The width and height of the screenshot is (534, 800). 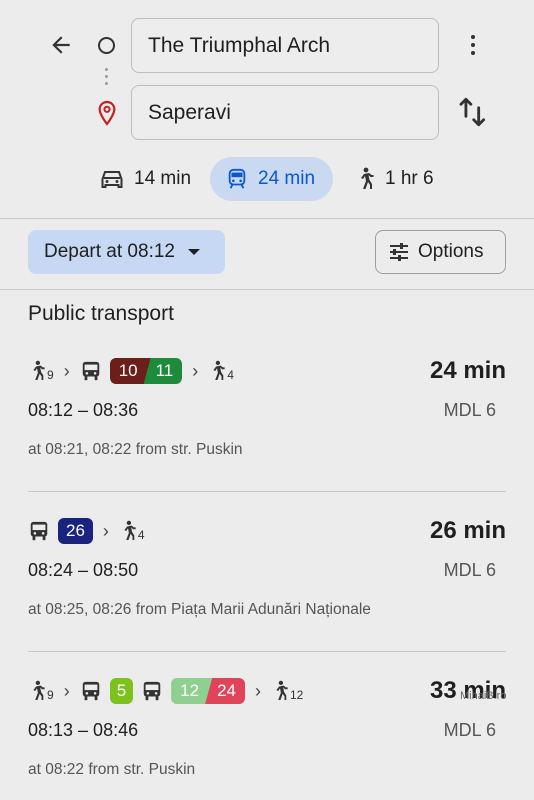 I want to click on watermark: MihaiB.ro, so click(x=483, y=696).